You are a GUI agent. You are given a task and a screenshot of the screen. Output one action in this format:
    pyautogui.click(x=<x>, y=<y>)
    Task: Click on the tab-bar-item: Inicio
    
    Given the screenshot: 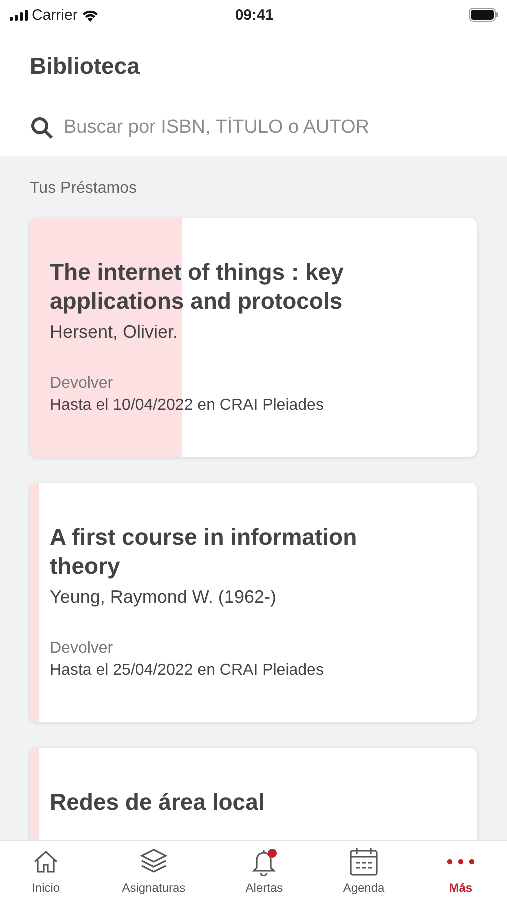 What is the action you would take?
    pyautogui.click(x=46, y=870)
    